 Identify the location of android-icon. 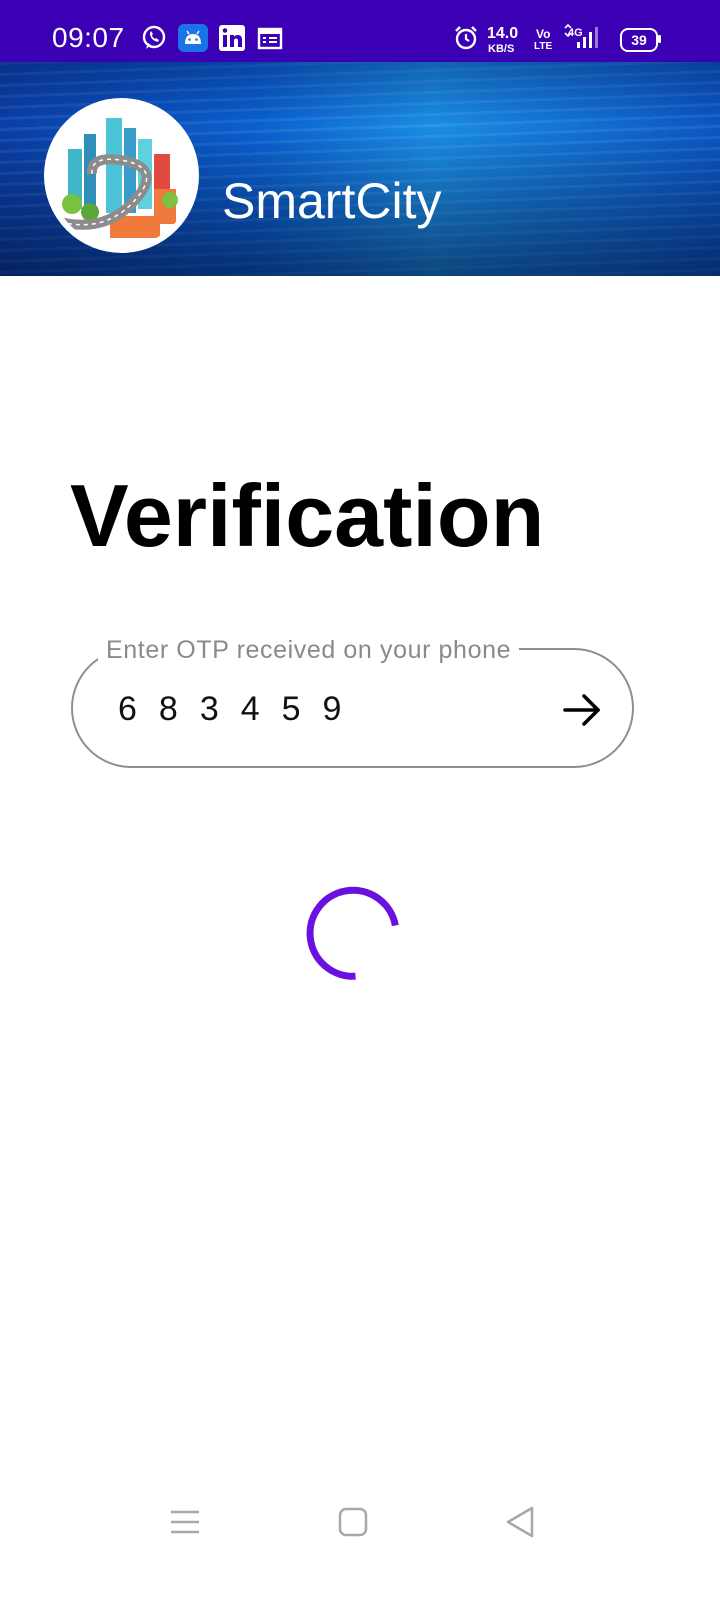
(193, 38).